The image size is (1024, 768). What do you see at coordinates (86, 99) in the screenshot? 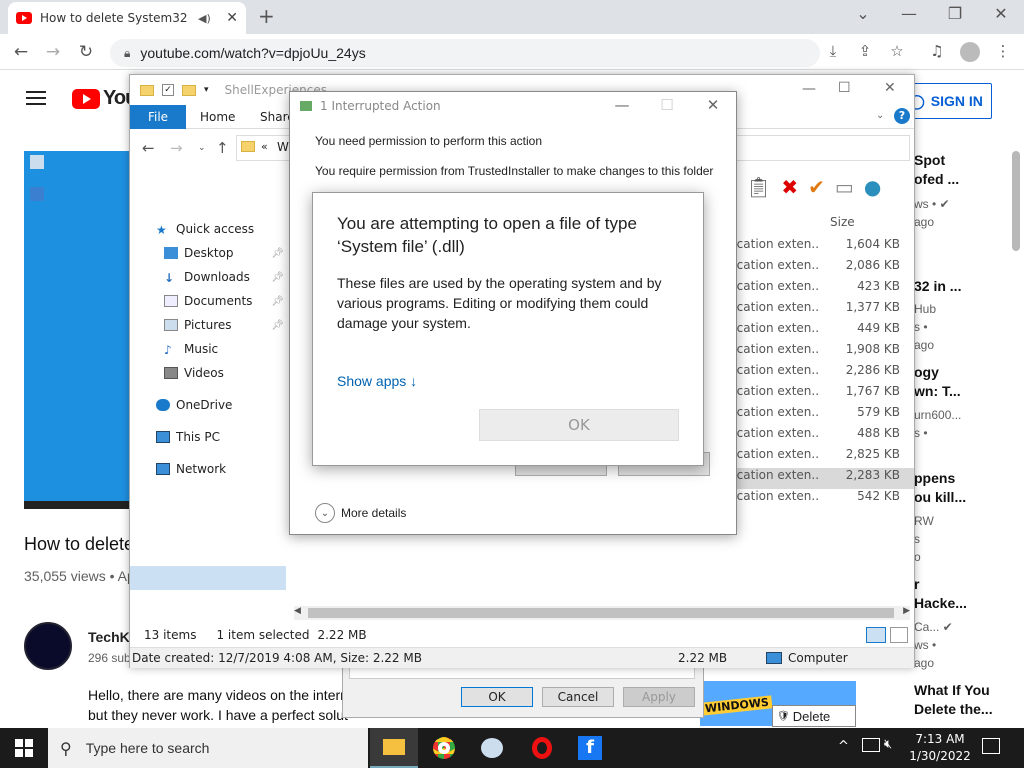
I see `youtube-logo-icon` at bounding box center [86, 99].